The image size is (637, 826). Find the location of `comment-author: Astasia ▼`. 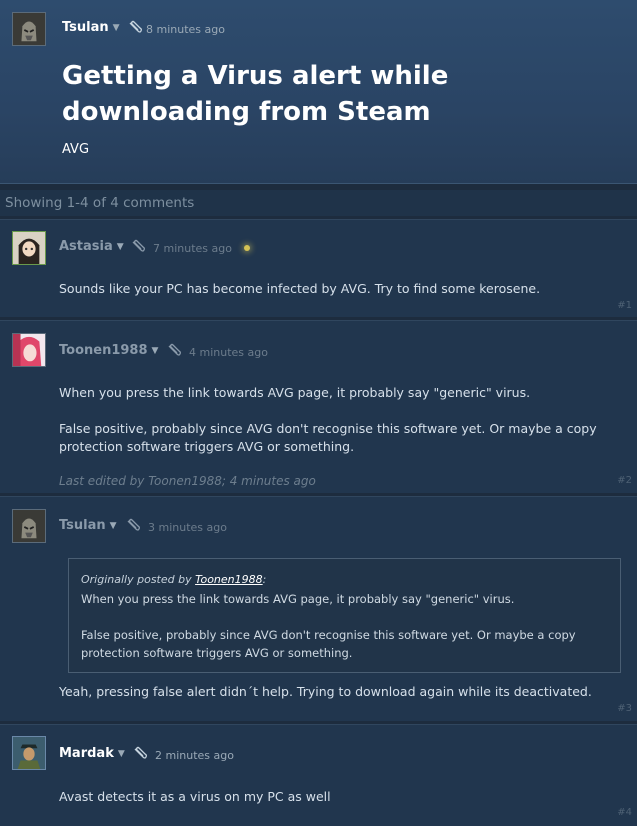

comment-author: Astasia ▼ is located at coordinates (91, 246).